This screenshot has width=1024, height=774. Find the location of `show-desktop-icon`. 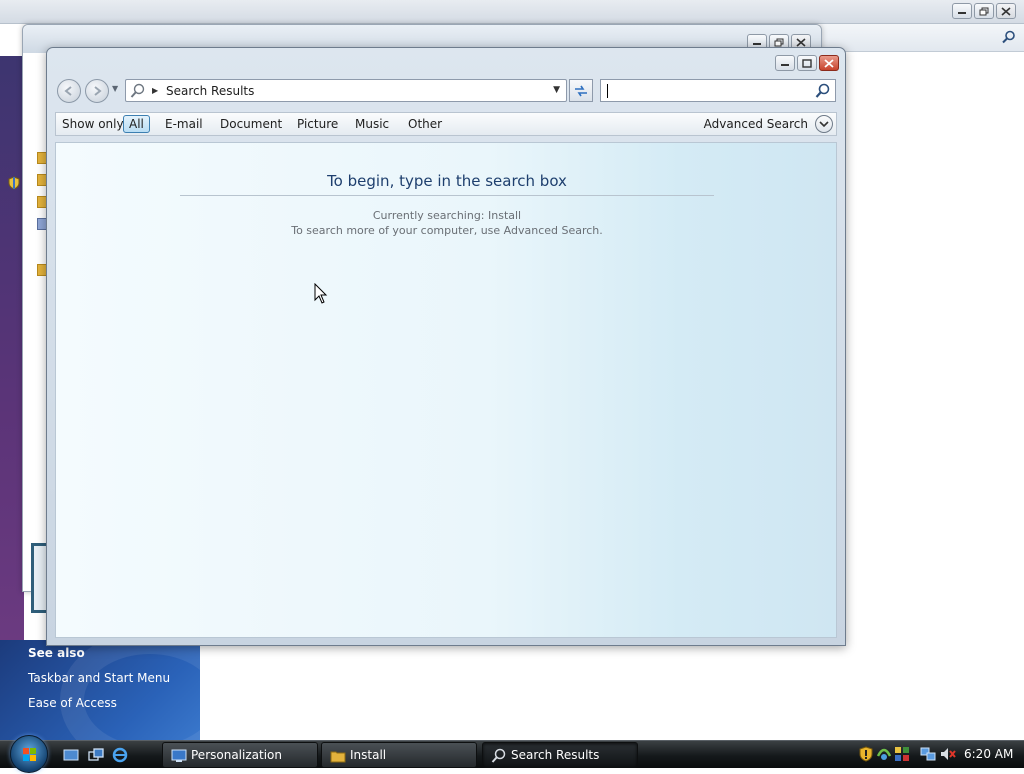

show-desktop-icon is located at coordinates (71, 755).